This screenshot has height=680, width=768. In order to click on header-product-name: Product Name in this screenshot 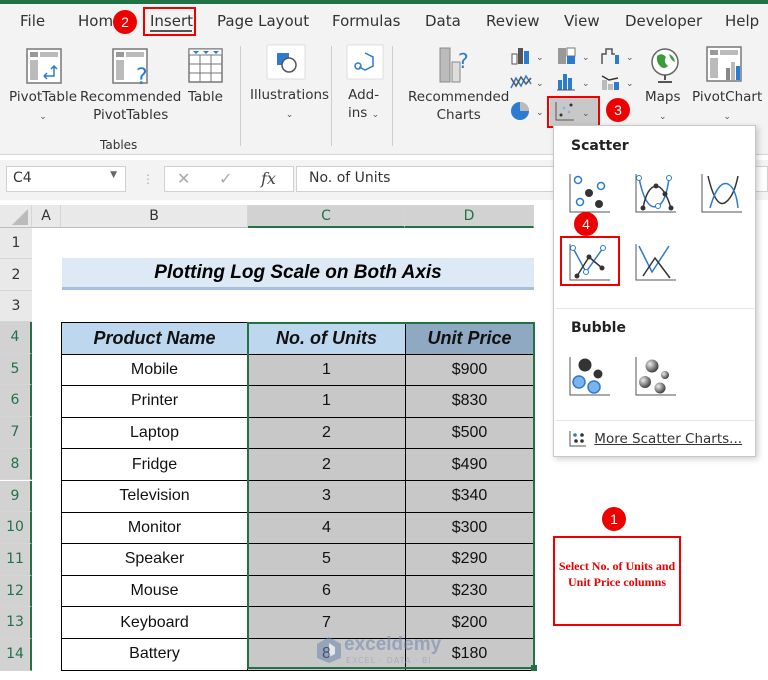, I will do `click(154, 338)`.